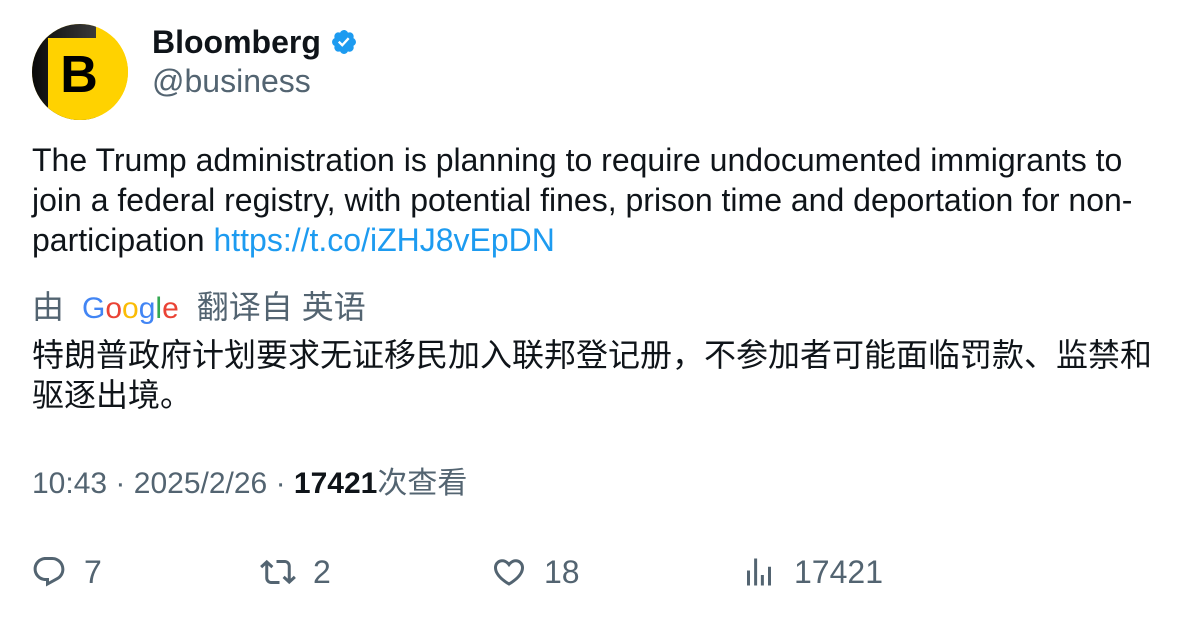 The image size is (1196, 618). Describe the element at coordinates (69, 483) in the screenshot. I see `tweet-time: 10:43` at that location.